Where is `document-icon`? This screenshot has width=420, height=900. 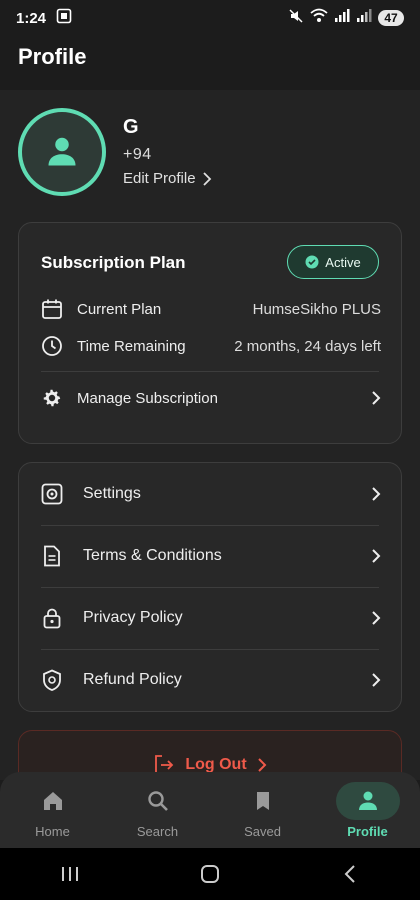 document-icon is located at coordinates (52, 556).